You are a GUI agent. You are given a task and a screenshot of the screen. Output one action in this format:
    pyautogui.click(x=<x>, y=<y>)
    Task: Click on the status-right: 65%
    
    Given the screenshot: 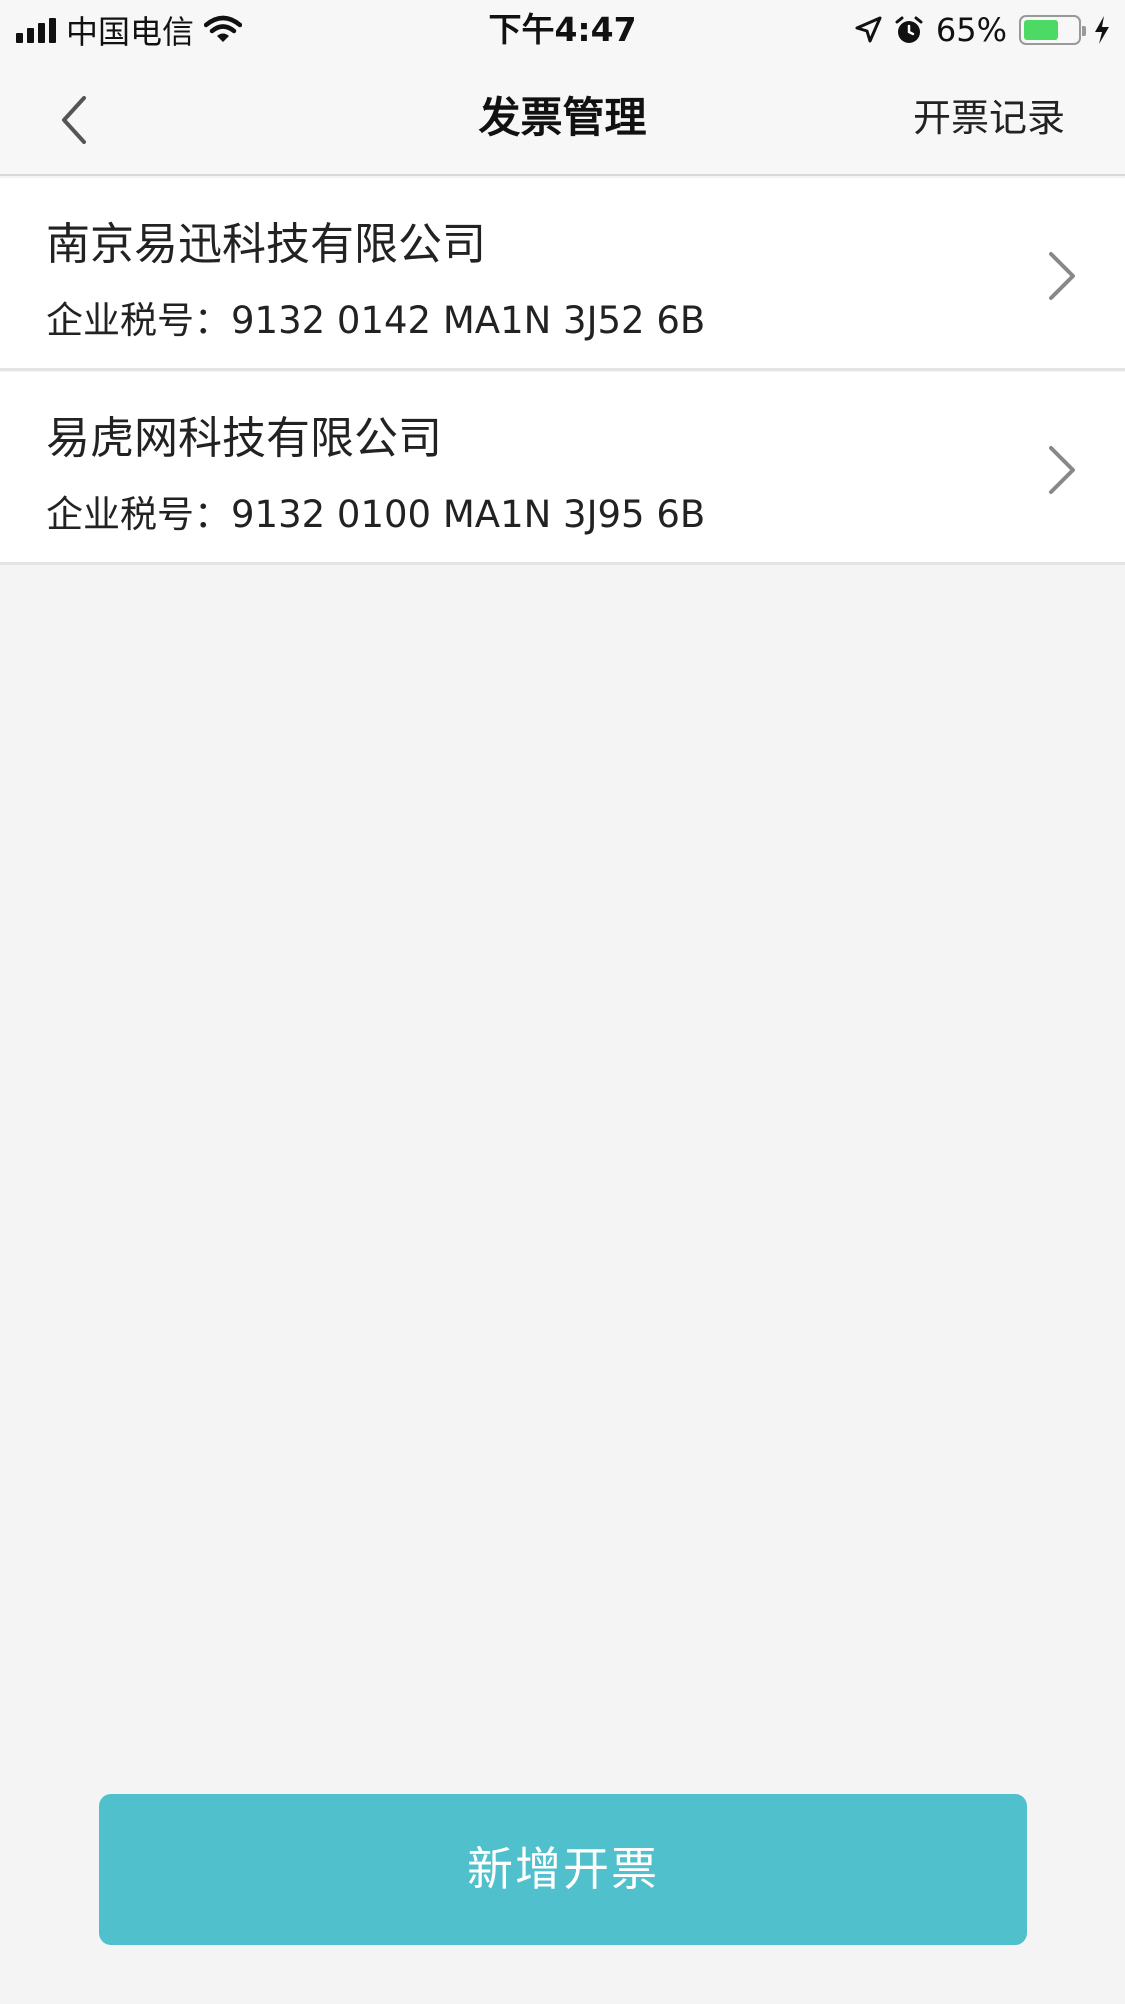 What is the action you would take?
    pyautogui.click(x=982, y=30)
    